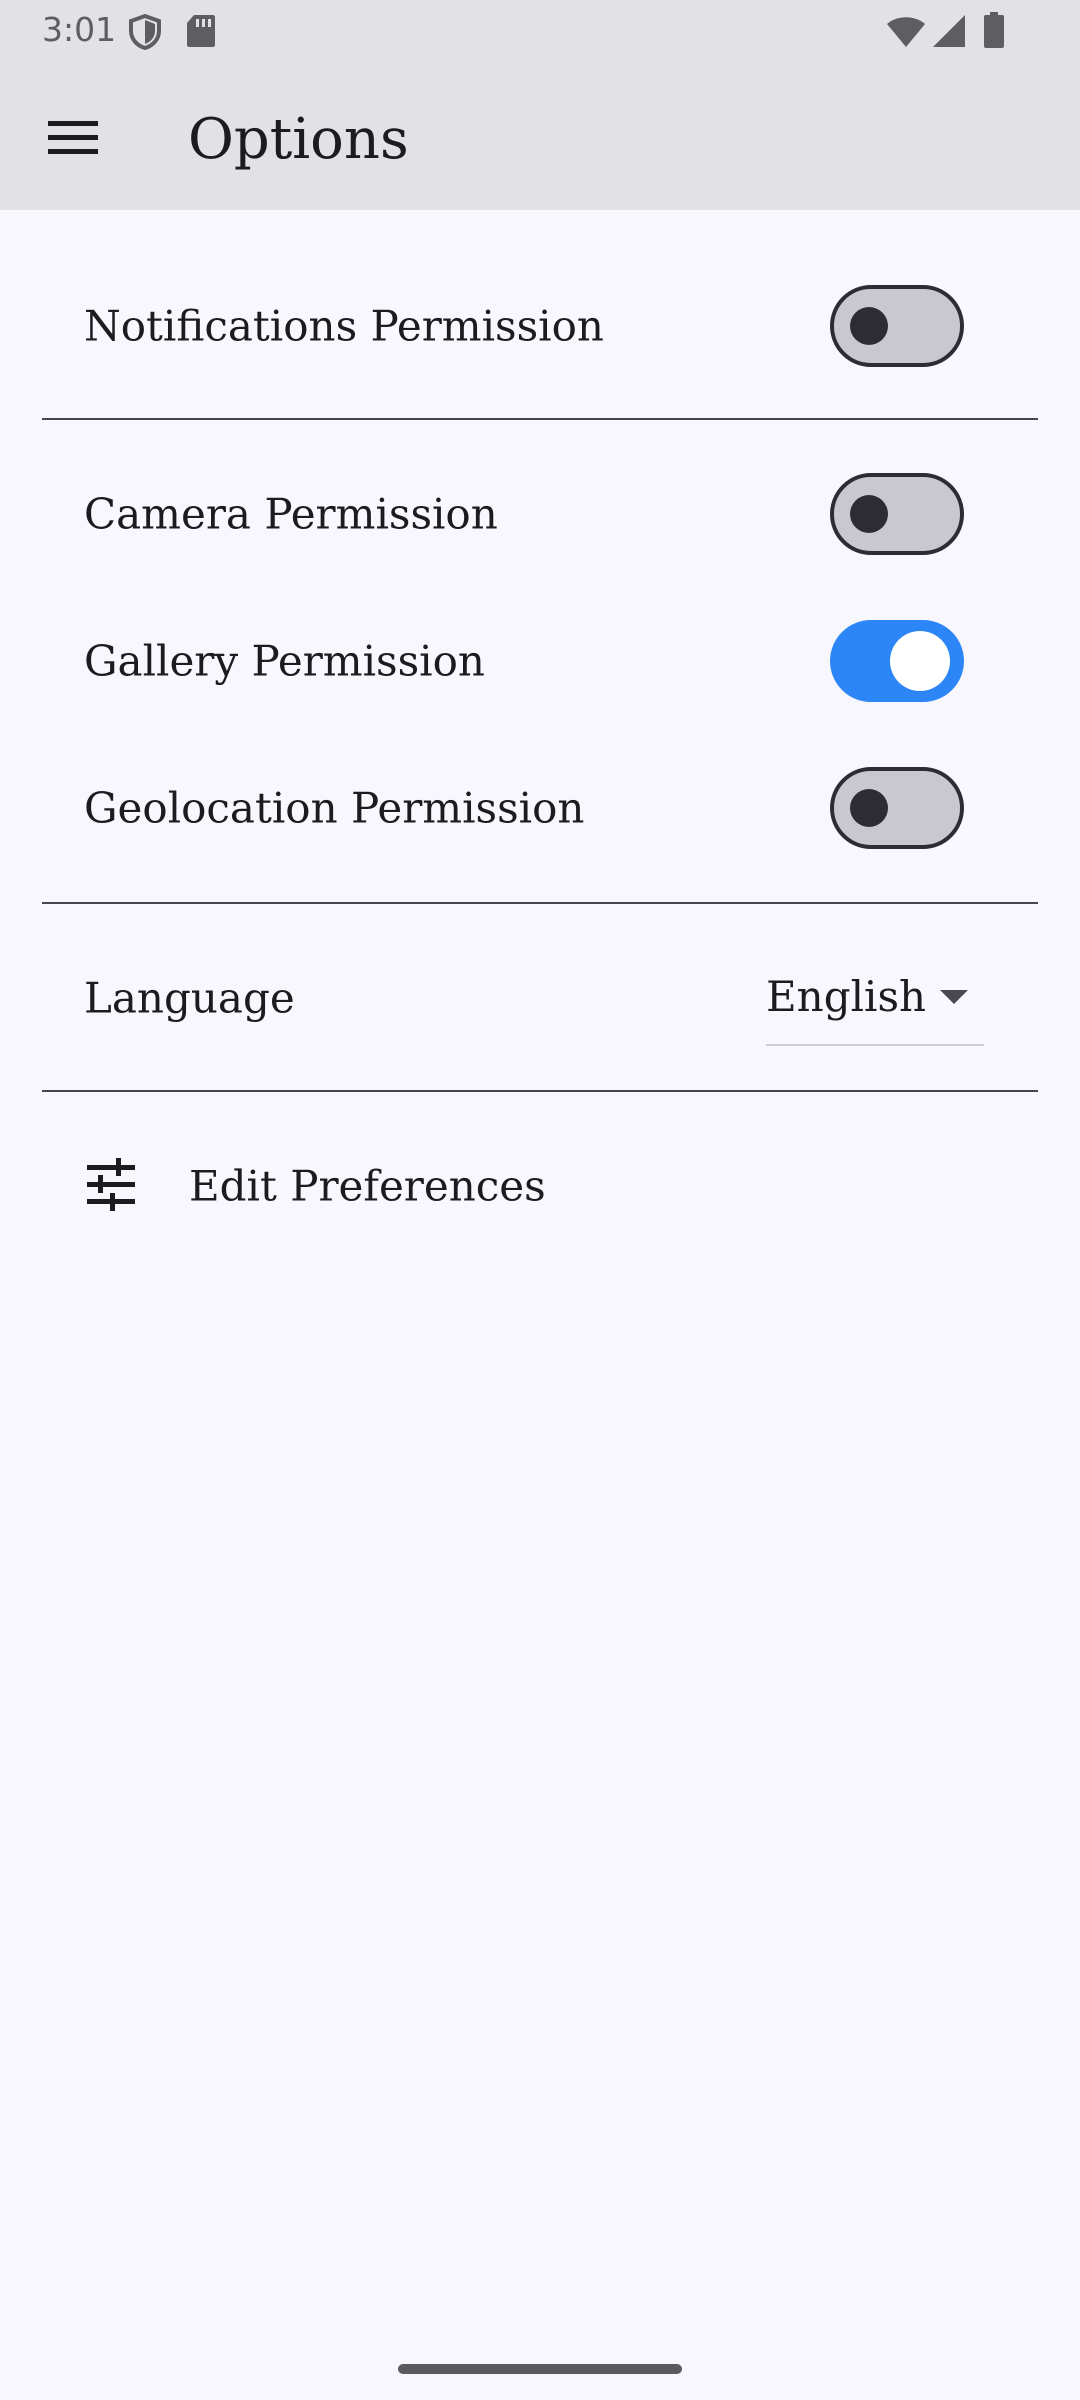  I want to click on app-bar: Options, so click(540, 137).